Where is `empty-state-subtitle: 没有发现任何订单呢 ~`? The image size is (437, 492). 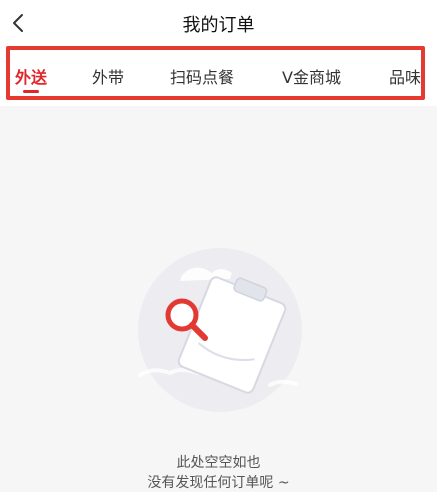 empty-state-subtitle: 没有发现任何订单呢 ~ is located at coordinates (218, 483).